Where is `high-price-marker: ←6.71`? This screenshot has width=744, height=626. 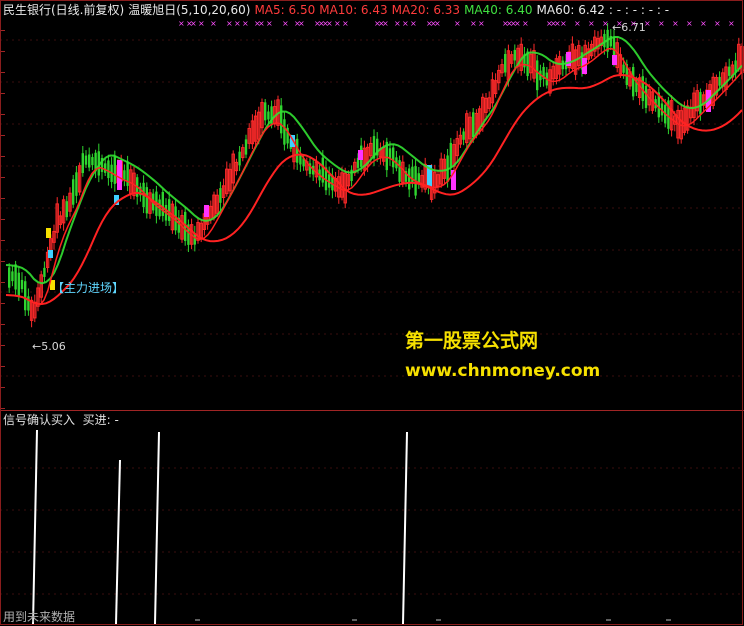
high-price-marker: ←6.71 is located at coordinates (629, 27).